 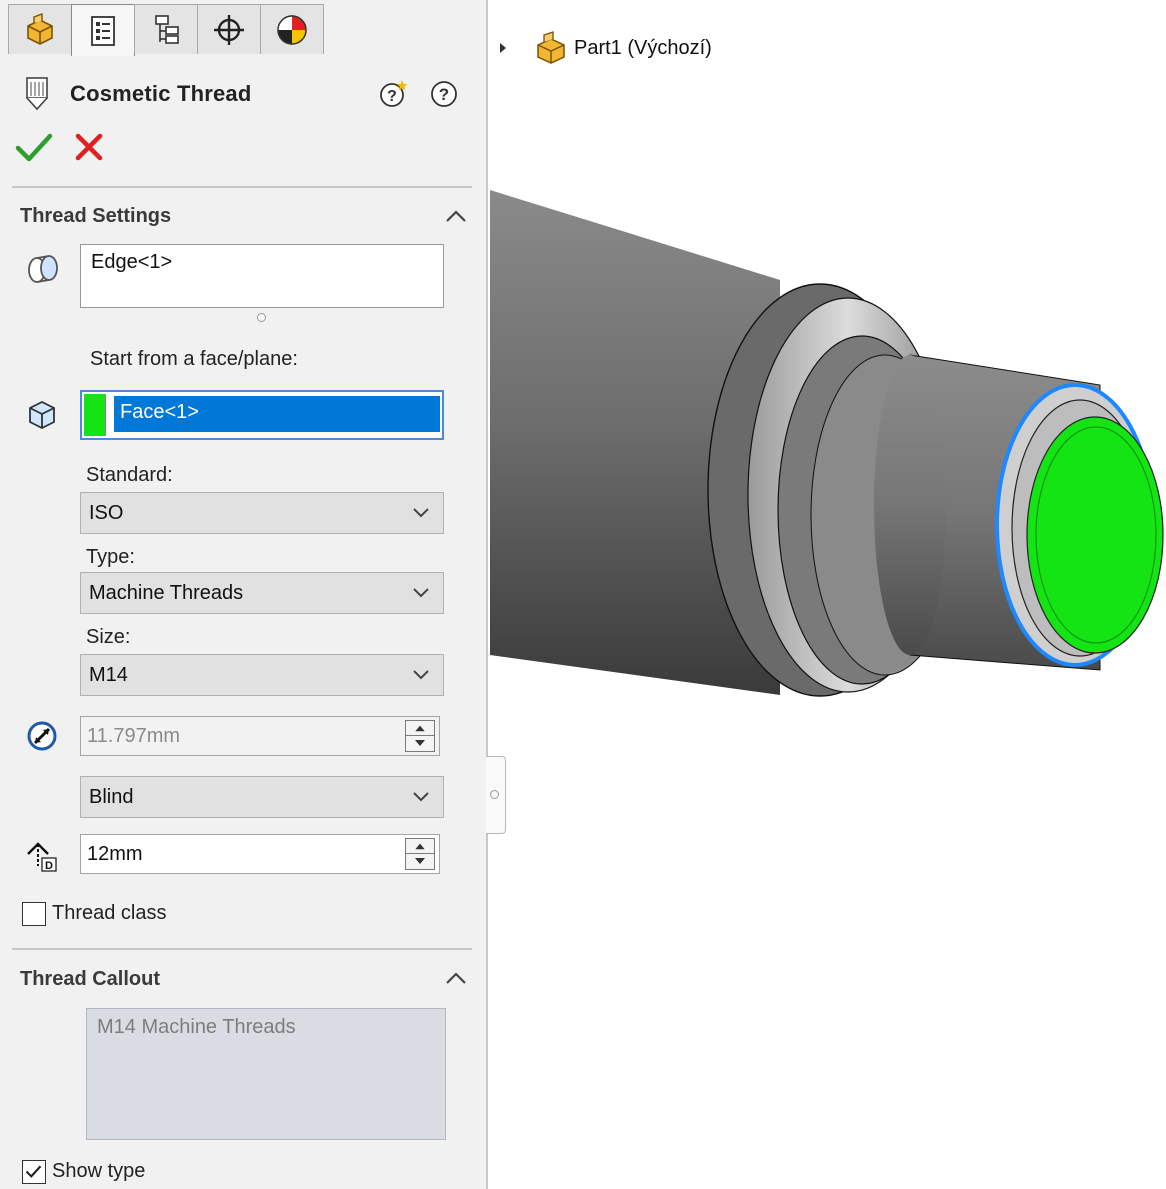 I want to click on type-label: Type:, so click(x=110, y=557).